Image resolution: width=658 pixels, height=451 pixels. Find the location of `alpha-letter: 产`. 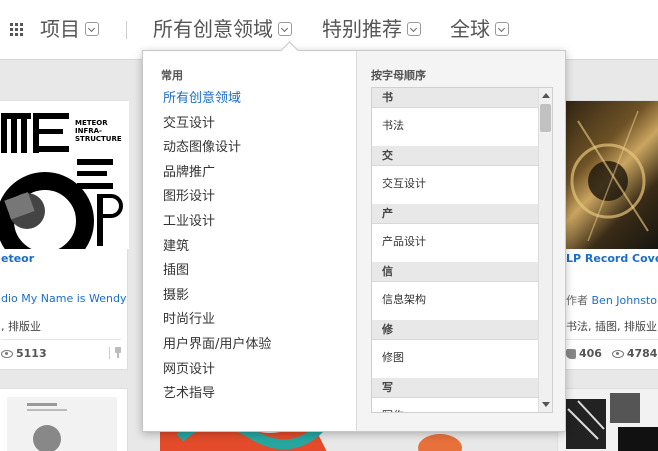

alpha-letter: 产 is located at coordinates (462, 214).